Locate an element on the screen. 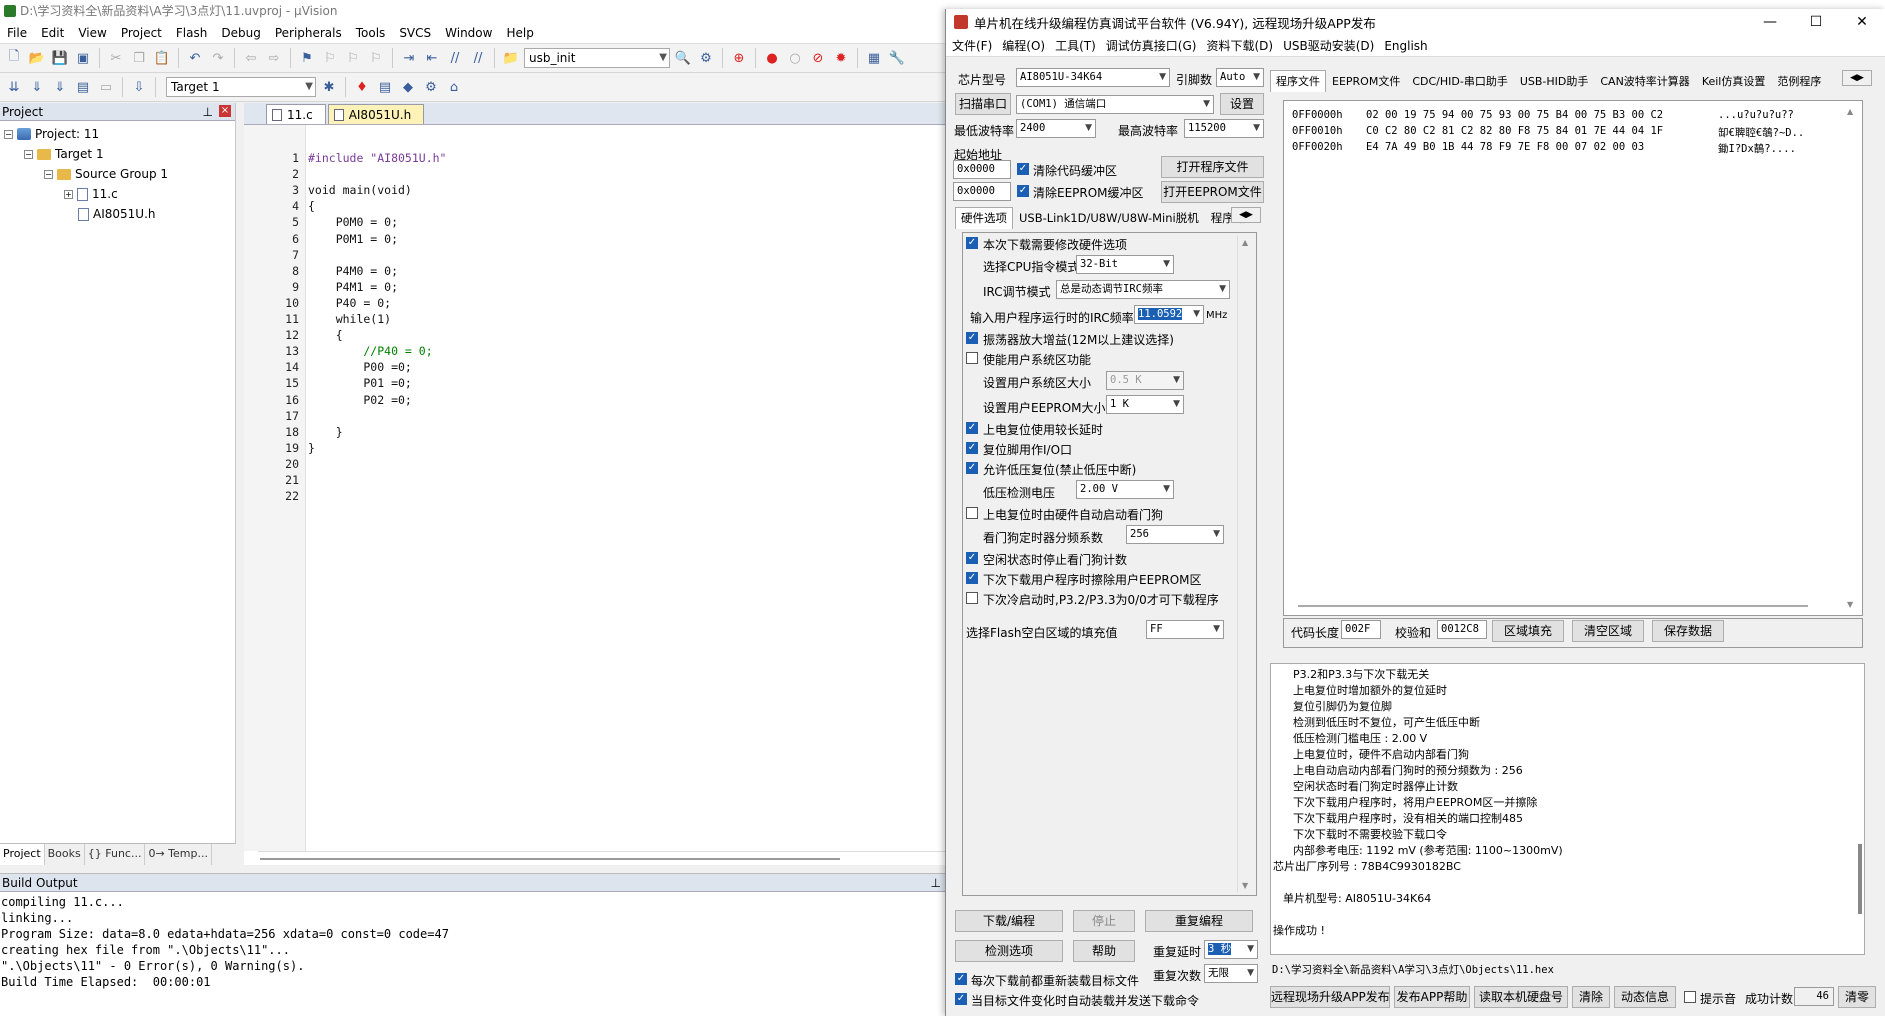  tab-keil-settings: Keil仿真设置 is located at coordinates (1734, 81).